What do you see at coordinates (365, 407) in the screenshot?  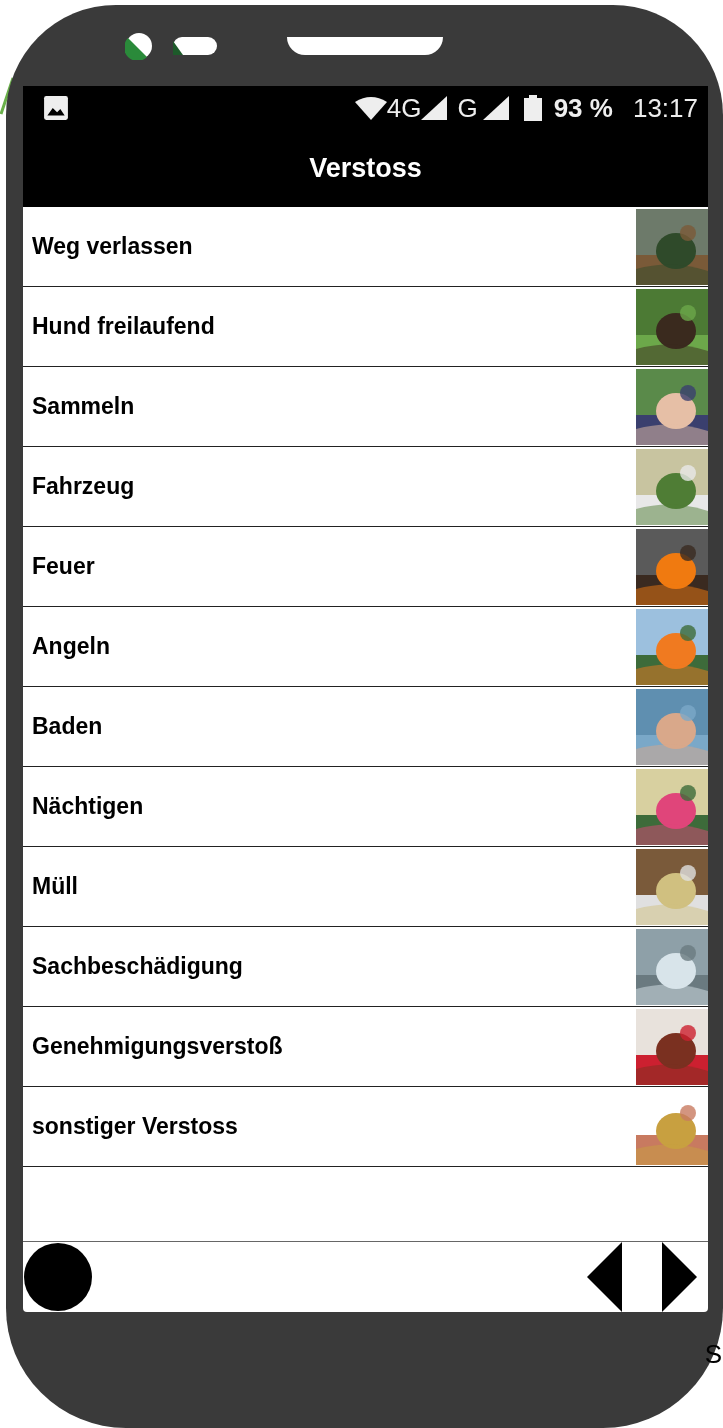 I see `list-item: Sammeln` at bounding box center [365, 407].